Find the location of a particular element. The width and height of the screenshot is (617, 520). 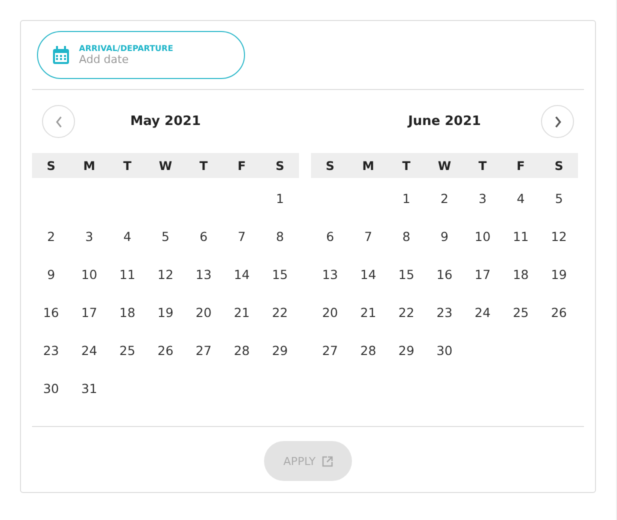

month-title: May 2021 is located at coordinates (165, 121).